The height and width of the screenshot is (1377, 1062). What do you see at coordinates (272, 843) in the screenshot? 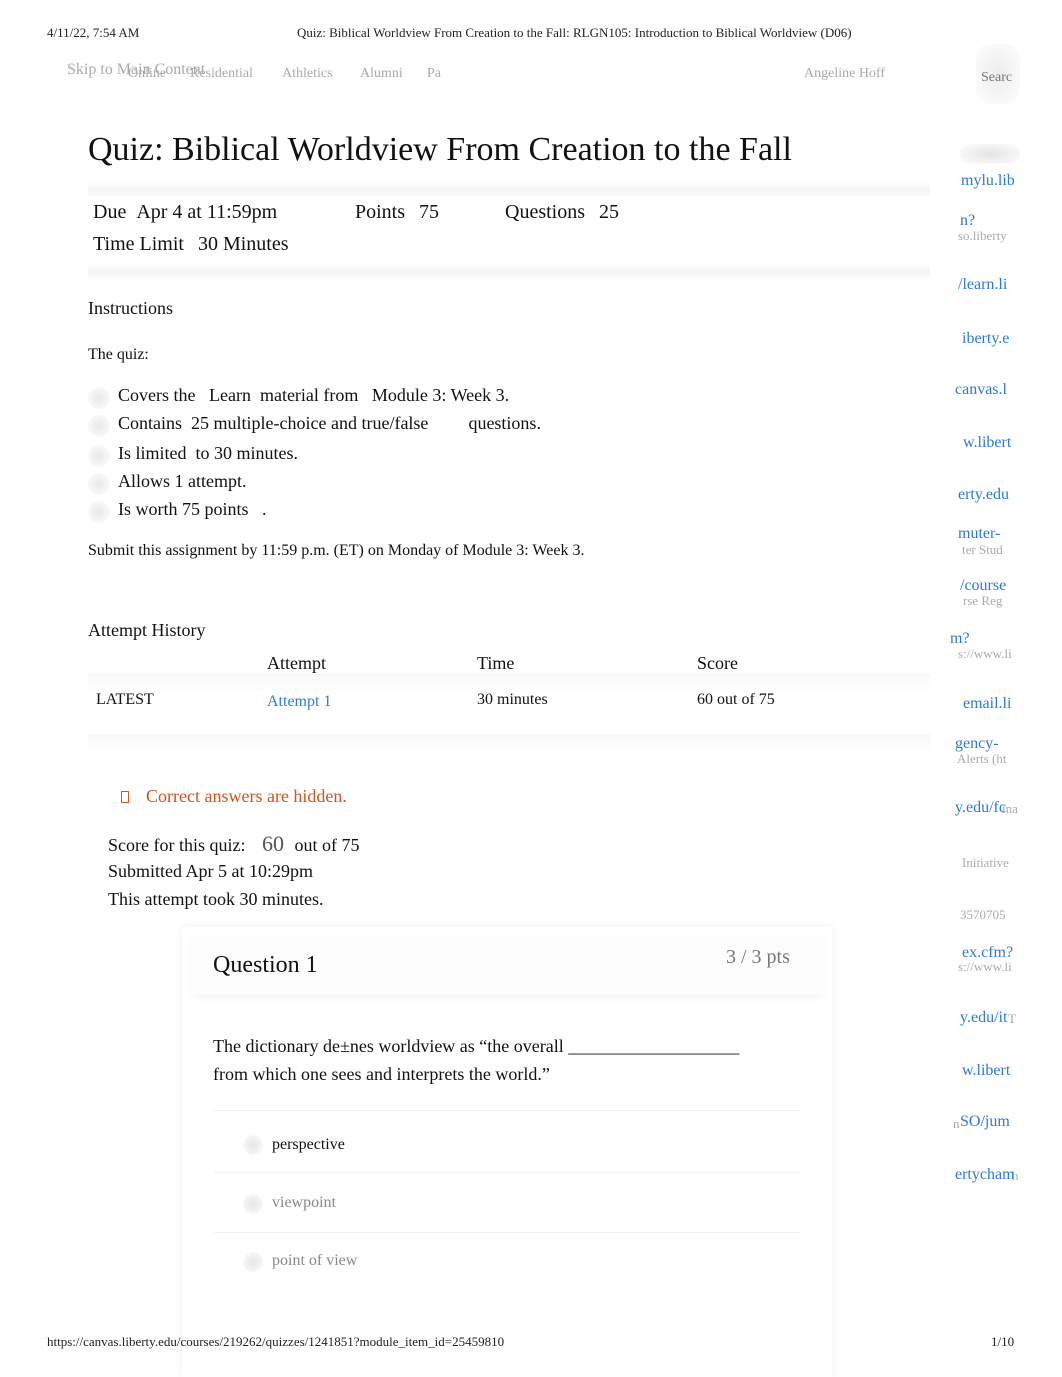
I see `score-value: 60` at bounding box center [272, 843].